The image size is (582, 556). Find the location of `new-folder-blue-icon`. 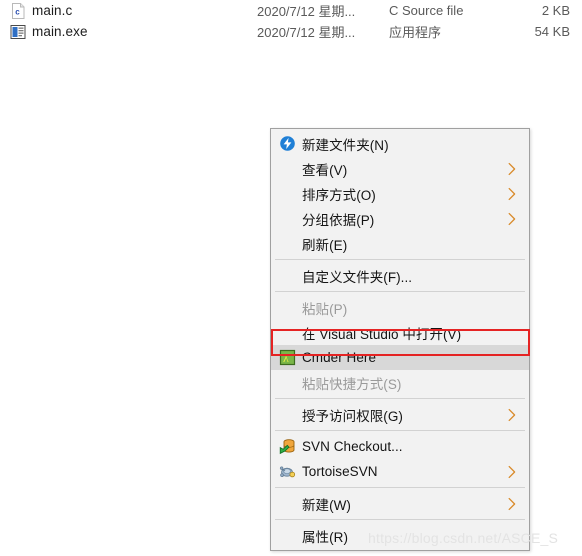

new-folder-blue-icon is located at coordinates (287, 143).